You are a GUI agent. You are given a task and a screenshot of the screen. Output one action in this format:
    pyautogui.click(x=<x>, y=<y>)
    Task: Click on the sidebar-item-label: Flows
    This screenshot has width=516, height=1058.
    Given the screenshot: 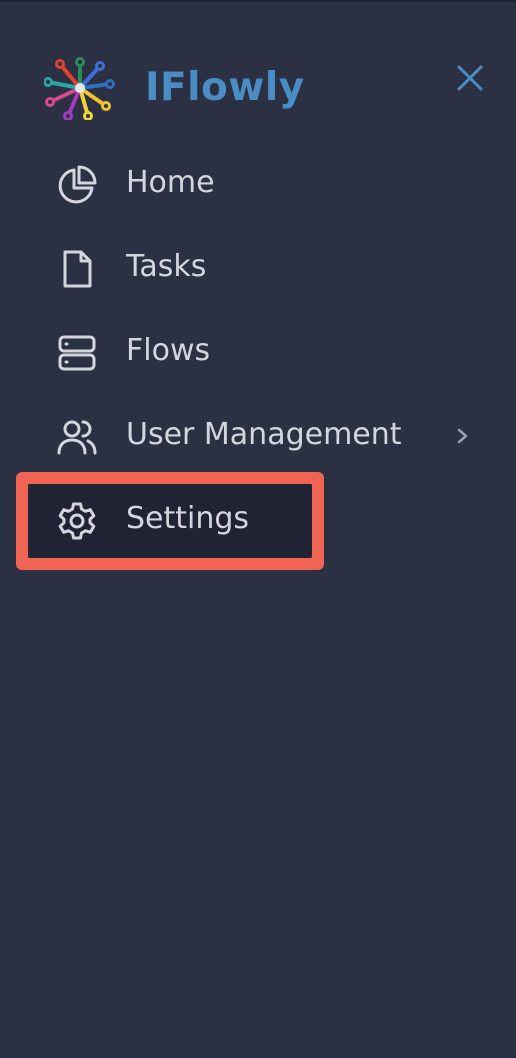 What is the action you would take?
    pyautogui.click(x=168, y=350)
    